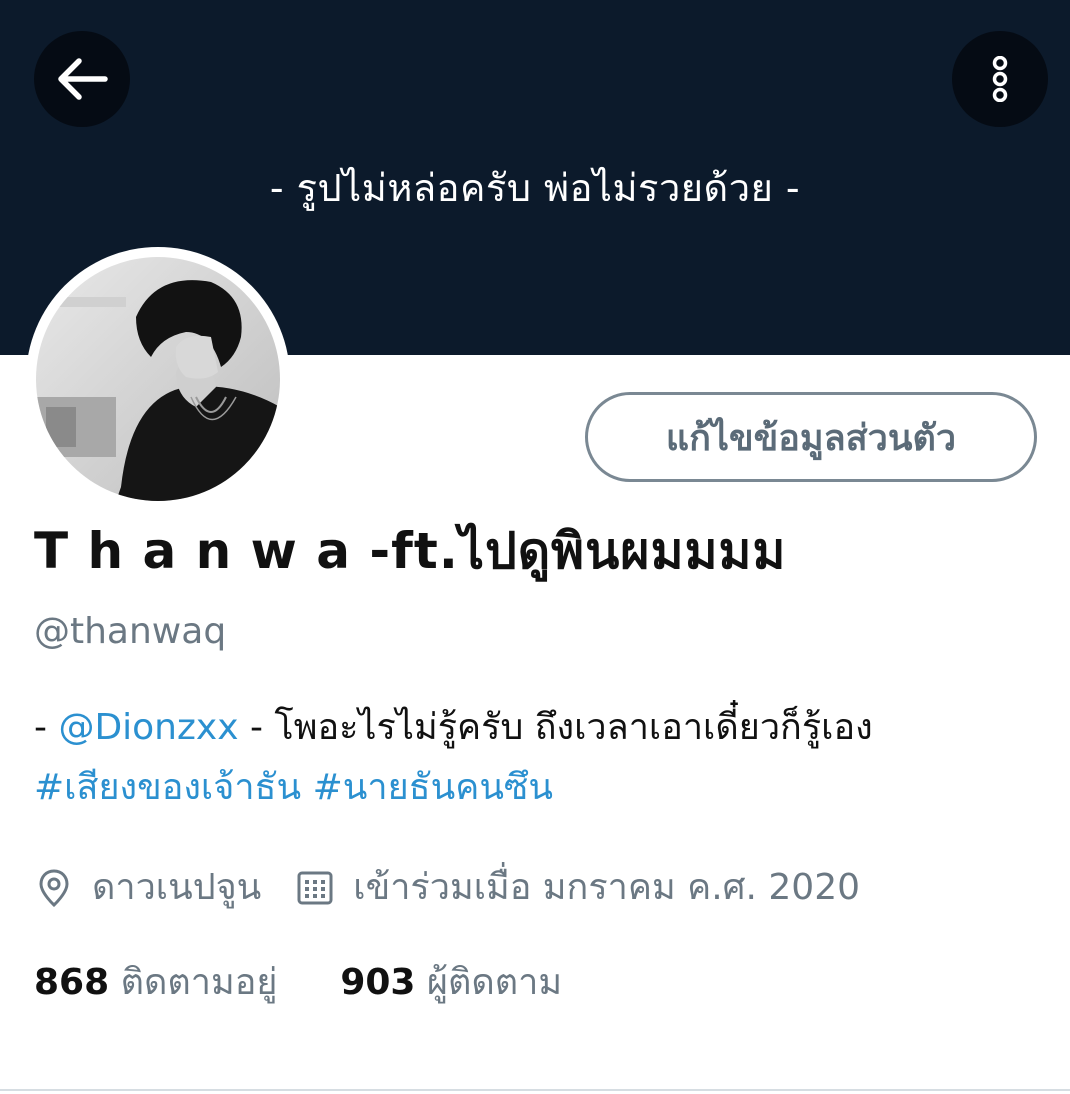 Image resolution: width=1070 pixels, height=1094 pixels. I want to click on arrow-left-icon, so click(82, 79).